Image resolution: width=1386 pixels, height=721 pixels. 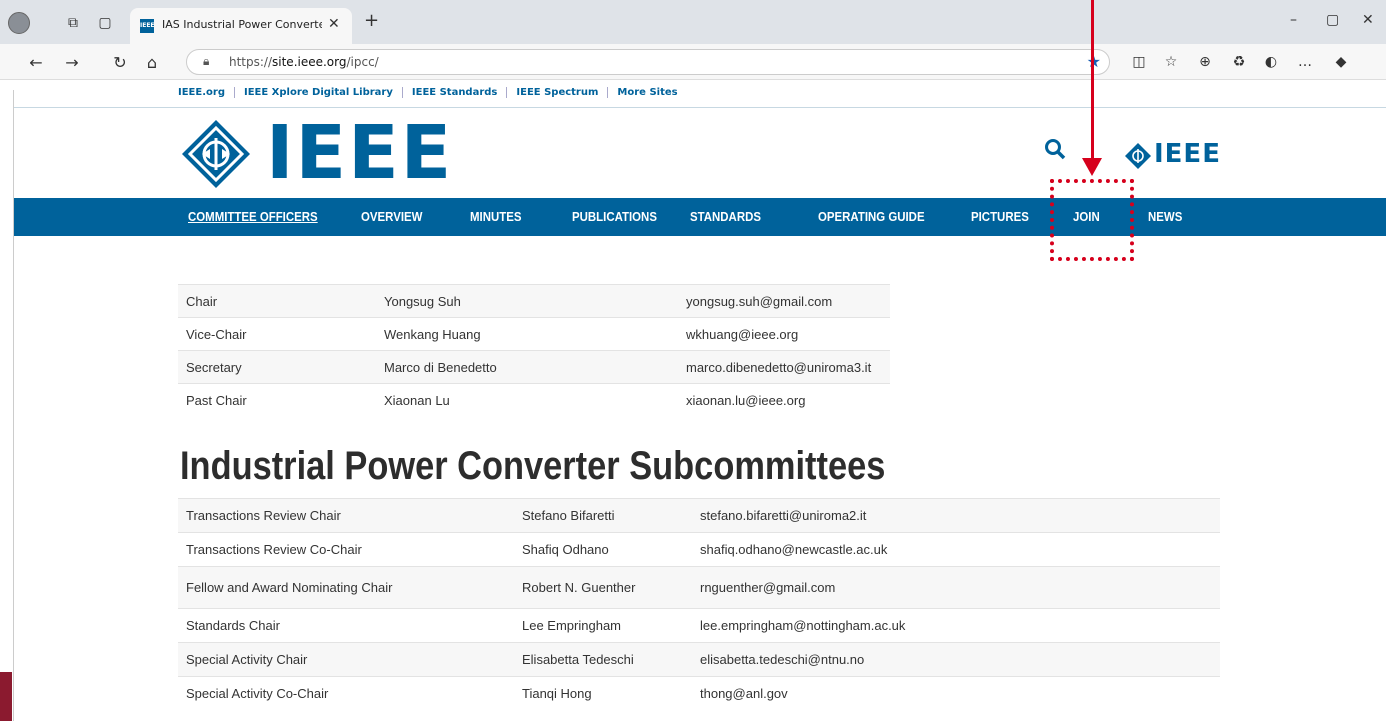 What do you see at coordinates (277, 334) in the screenshot?
I see `officer-role: Vice-Chair` at bounding box center [277, 334].